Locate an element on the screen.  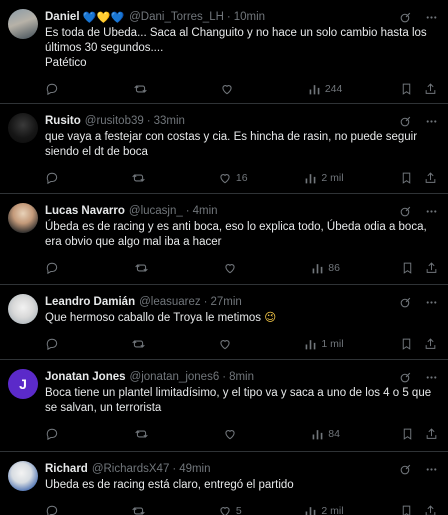
author-name: Richard is located at coordinates (66, 469).